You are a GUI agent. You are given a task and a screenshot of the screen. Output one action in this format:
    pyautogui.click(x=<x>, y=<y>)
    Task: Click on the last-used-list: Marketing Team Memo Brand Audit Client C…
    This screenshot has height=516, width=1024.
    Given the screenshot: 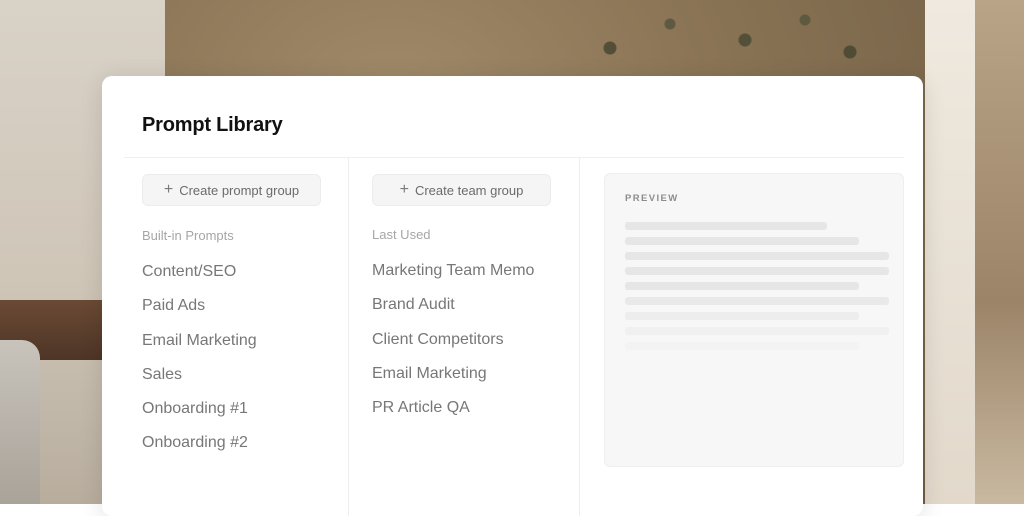 What is the action you would take?
    pyautogui.click(x=453, y=346)
    